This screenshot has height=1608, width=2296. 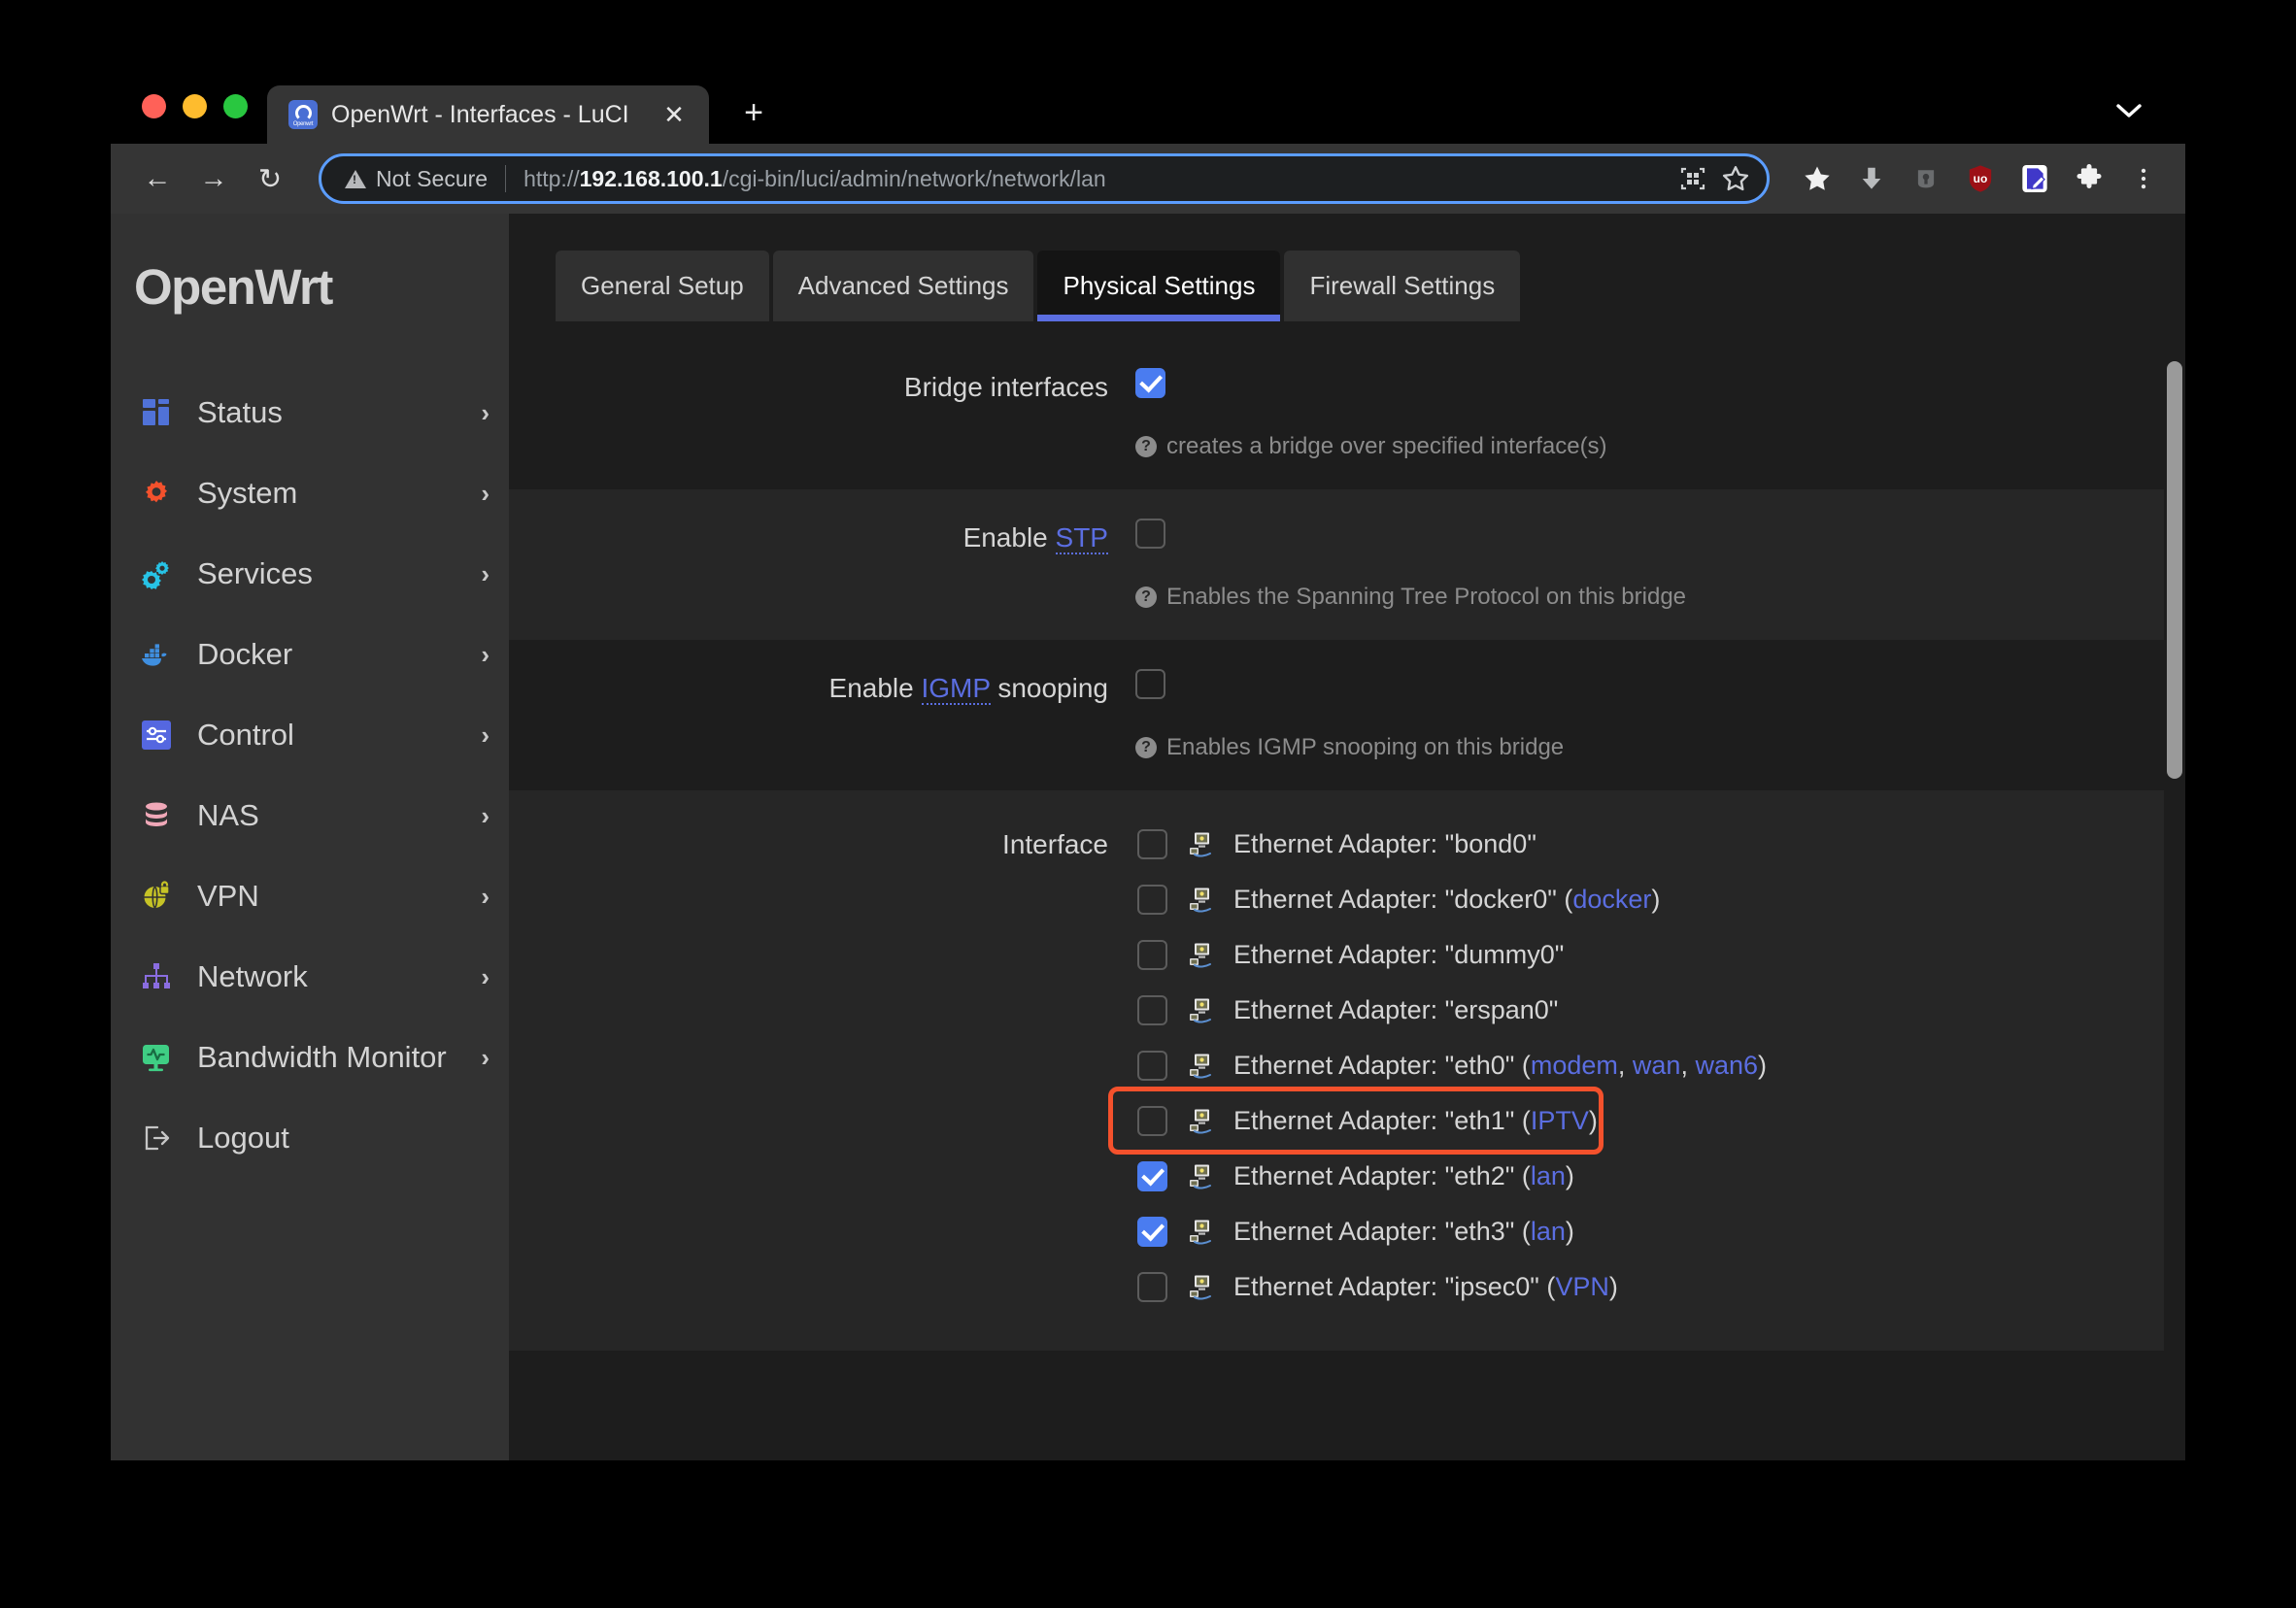 I want to click on network-link: IPTV, so click(x=1560, y=1120).